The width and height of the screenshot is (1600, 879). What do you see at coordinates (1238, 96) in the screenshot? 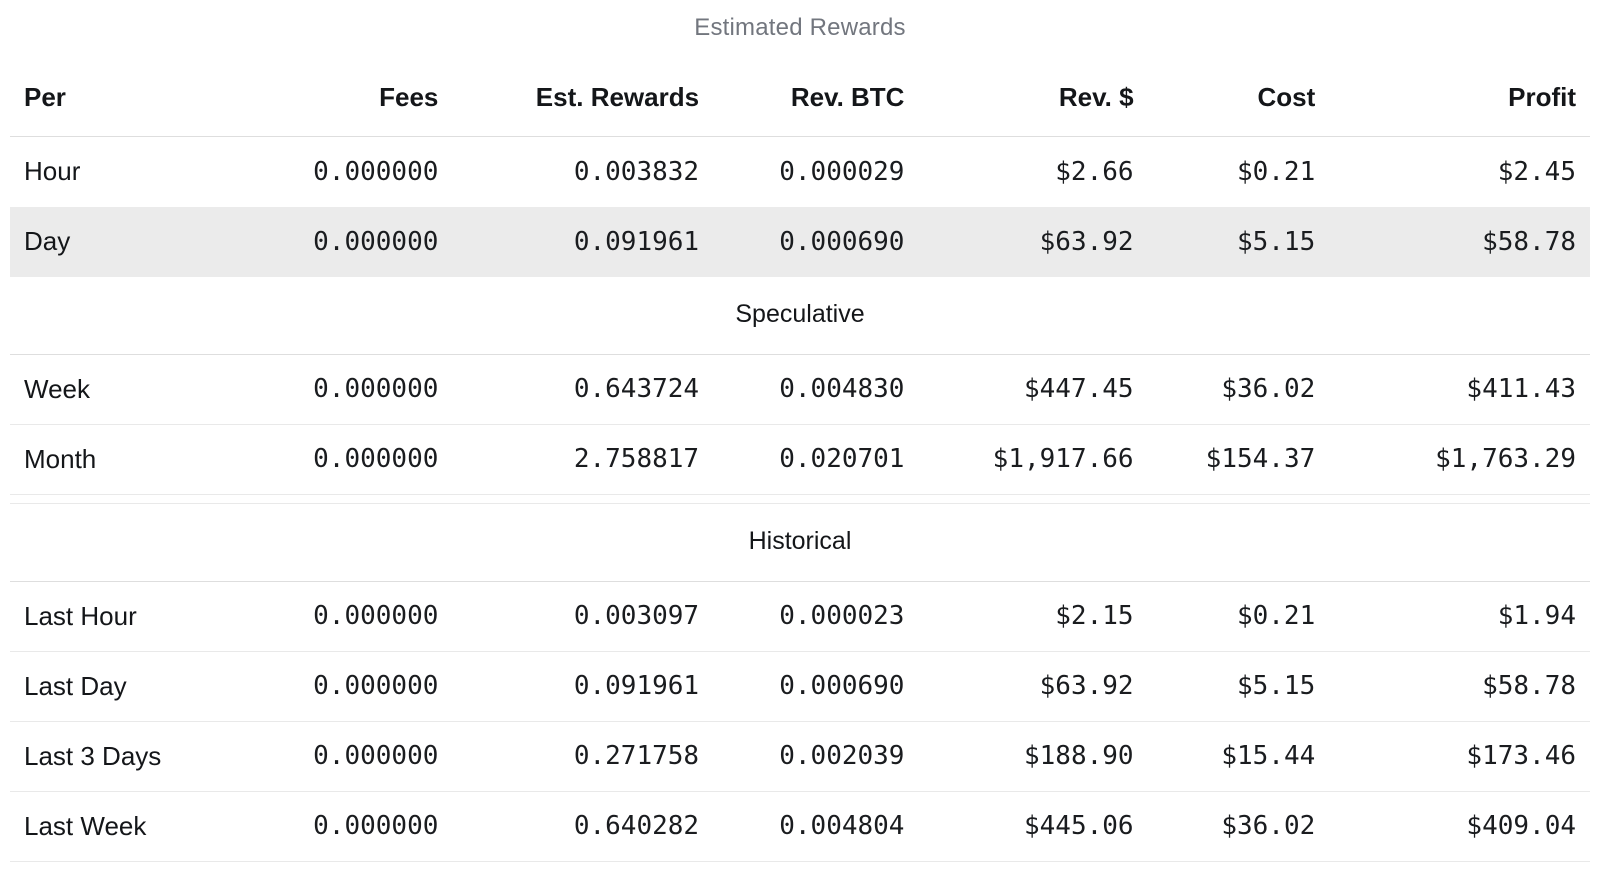
I see `column-header-cost: Cost` at bounding box center [1238, 96].